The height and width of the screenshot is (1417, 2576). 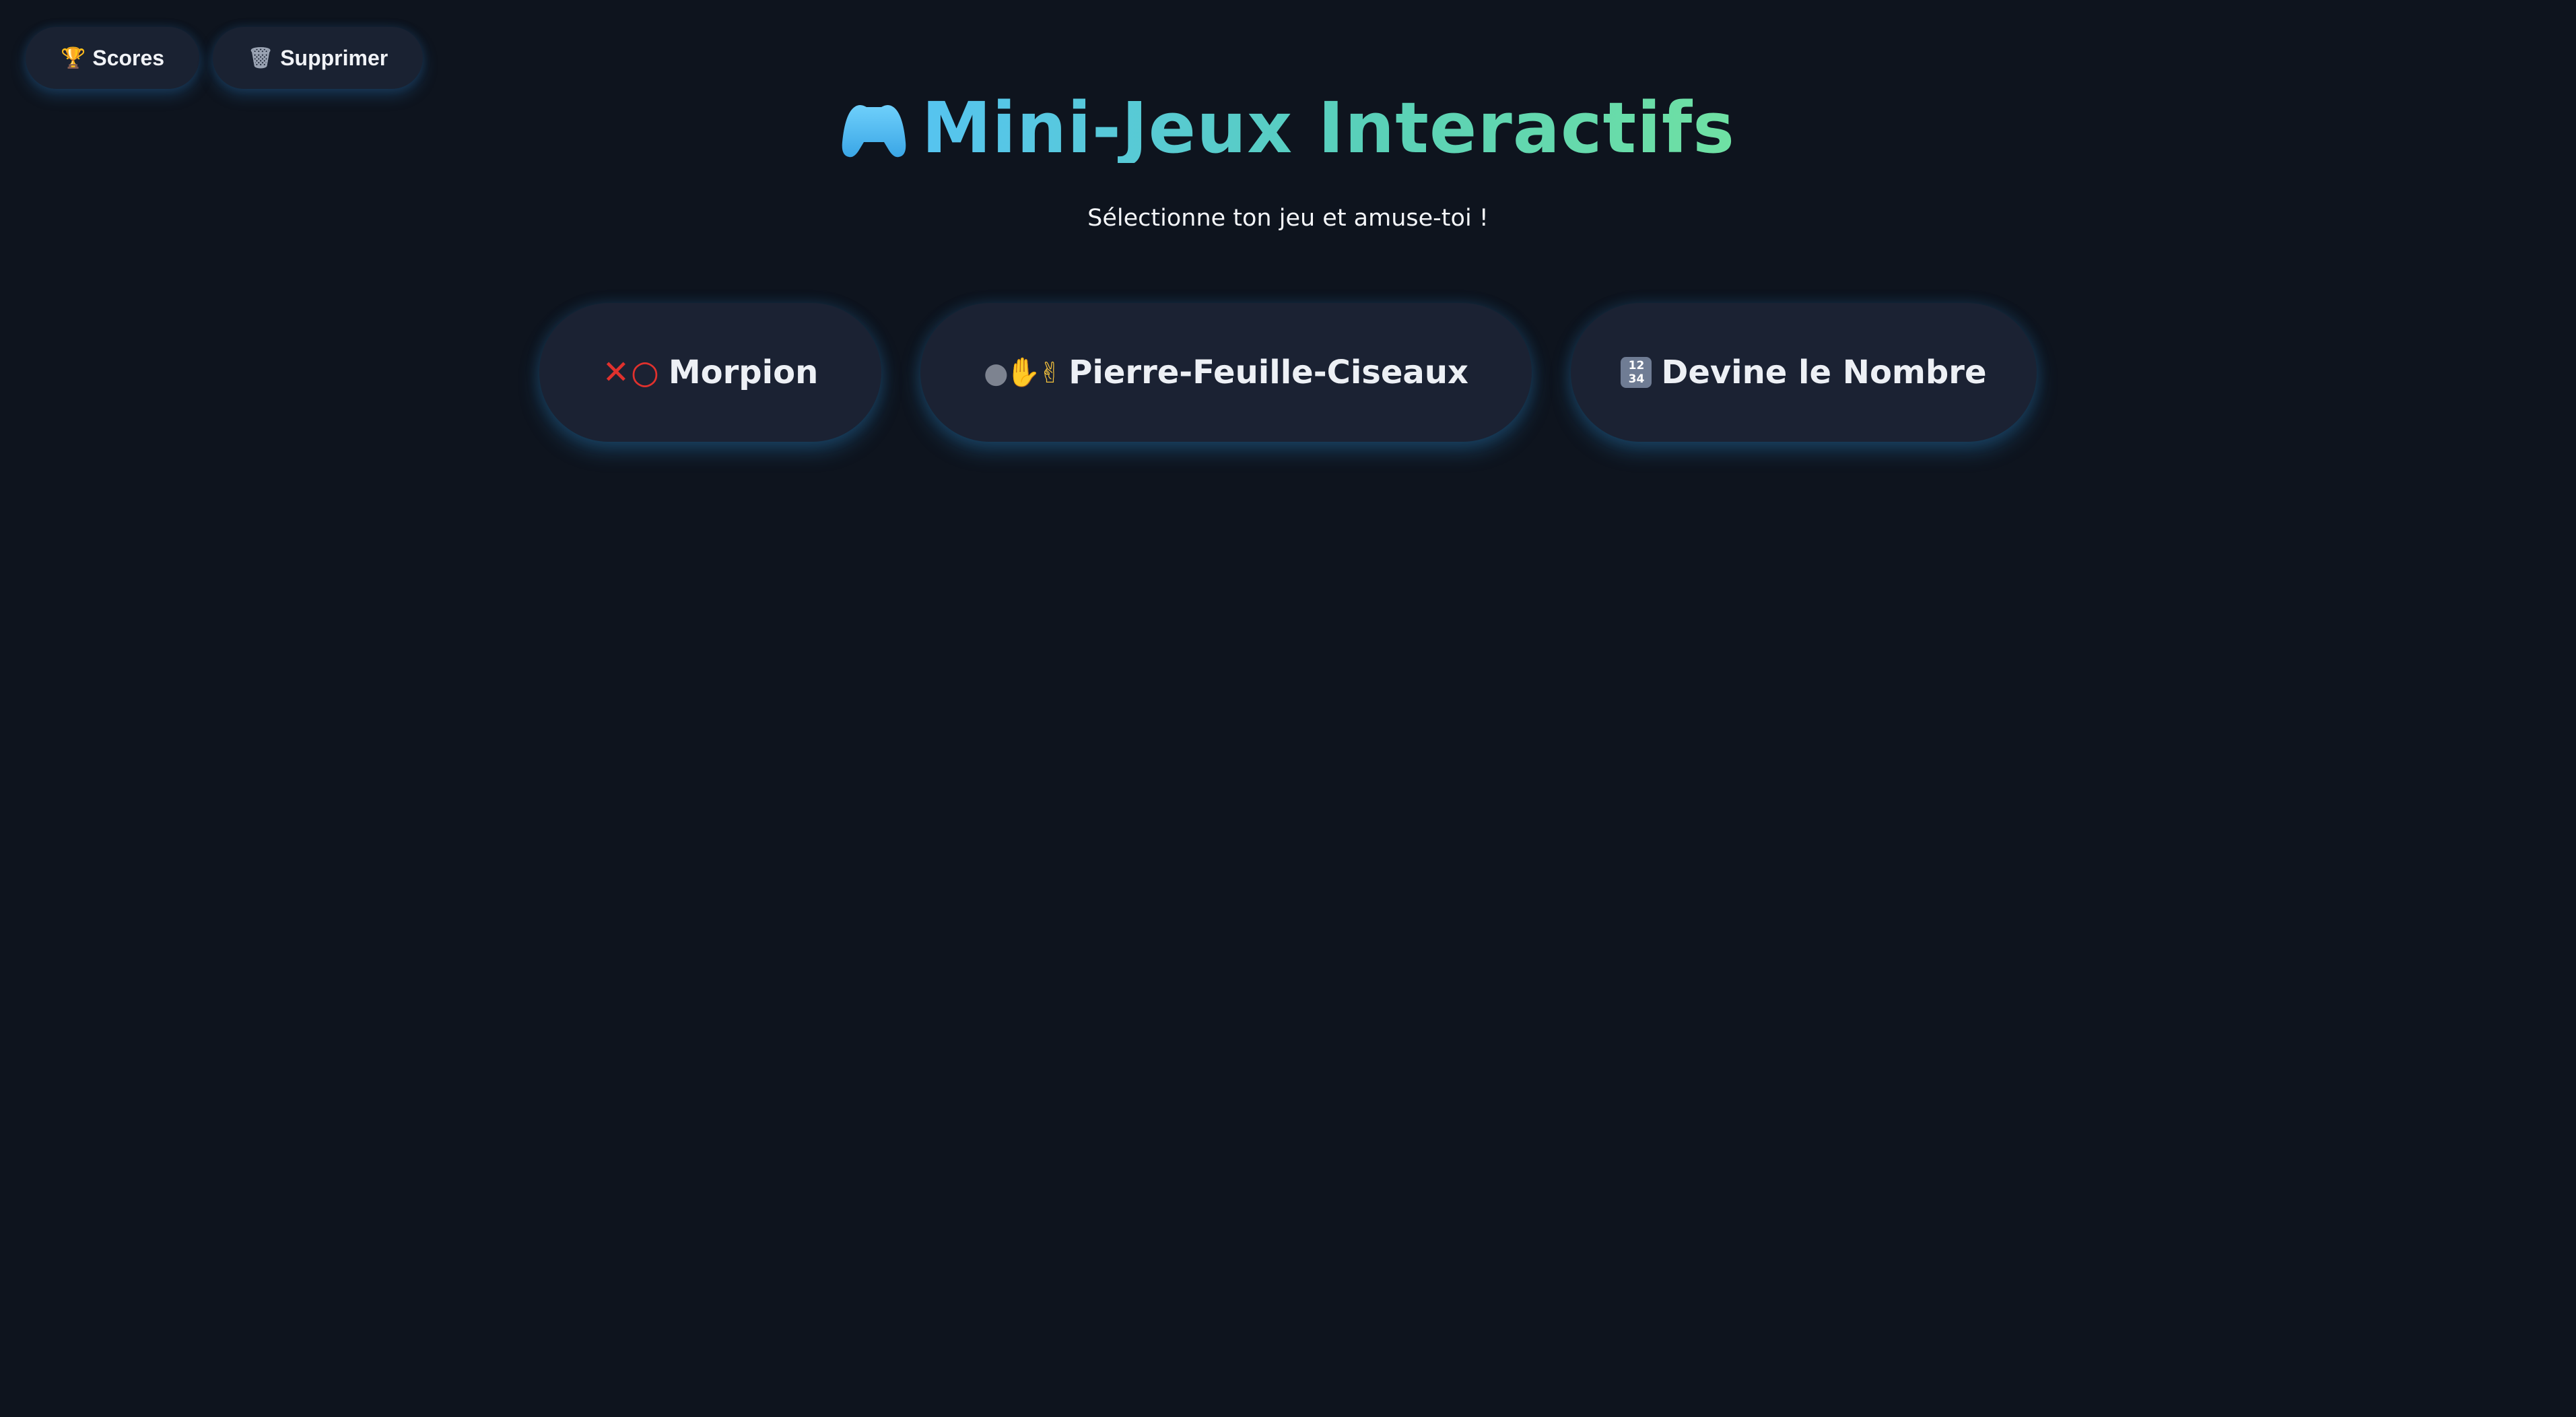 I want to click on trophy-icon: 🏆, so click(x=73, y=58).